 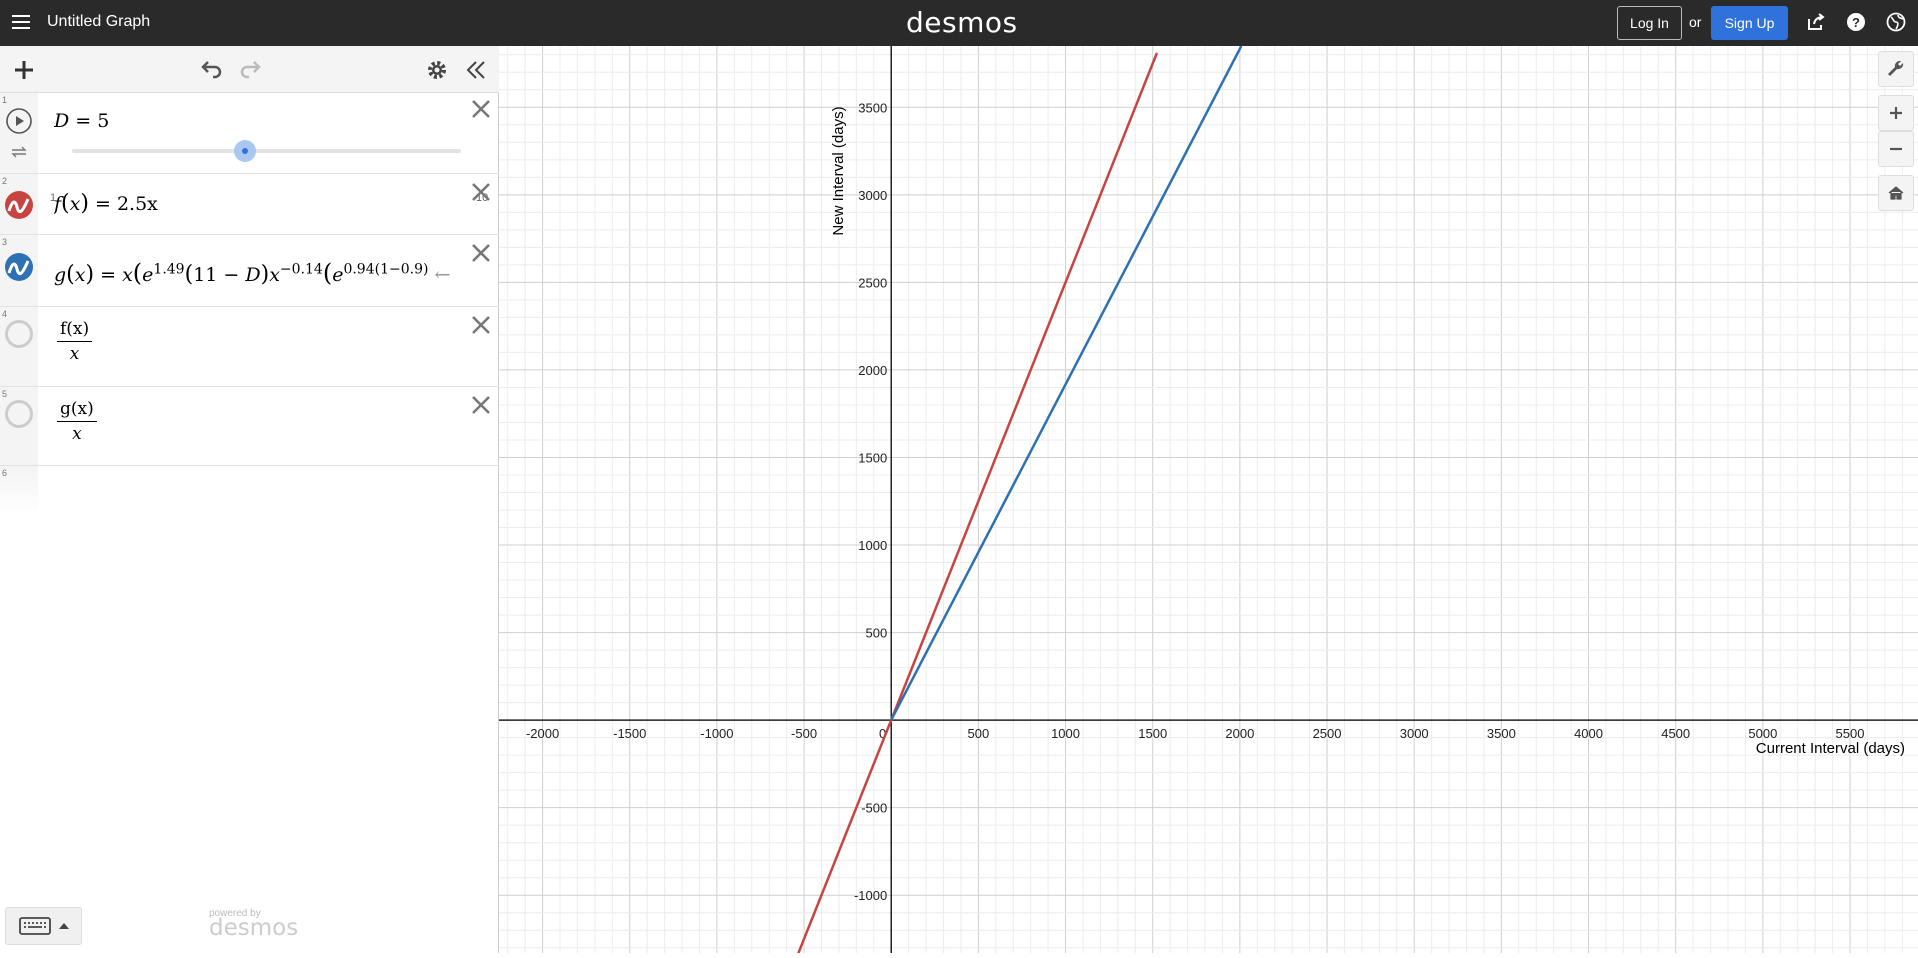 I want to click on help-icon: ?, so click(x=1857, y=23).